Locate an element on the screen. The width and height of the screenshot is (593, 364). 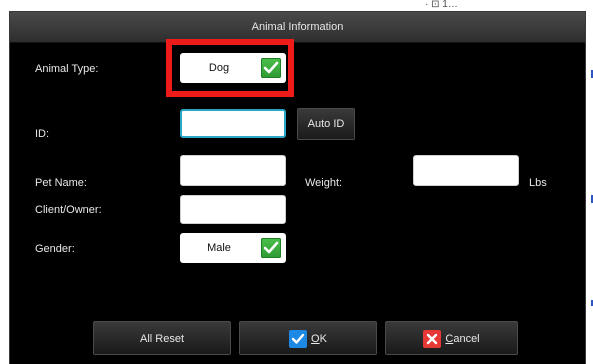
gender-select: Male is located at coordinates (233, 248).